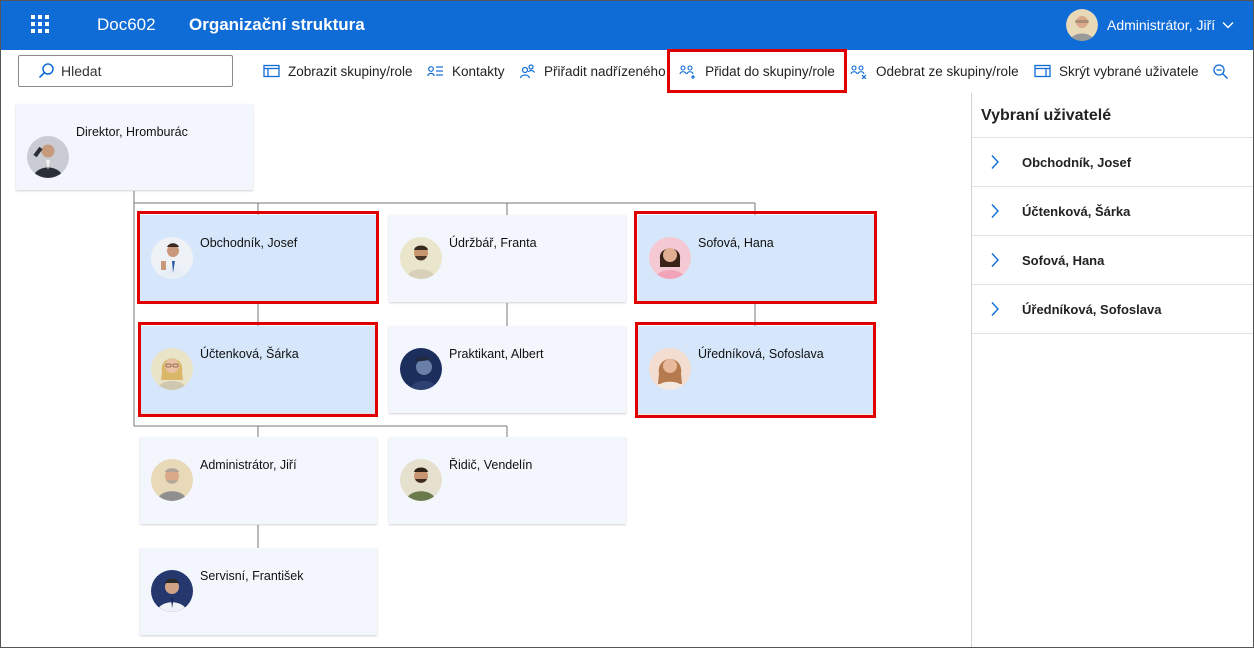 This screenshot has height=648, width=1254. I want to click on zoom-out-icon, so click(1220, 71).